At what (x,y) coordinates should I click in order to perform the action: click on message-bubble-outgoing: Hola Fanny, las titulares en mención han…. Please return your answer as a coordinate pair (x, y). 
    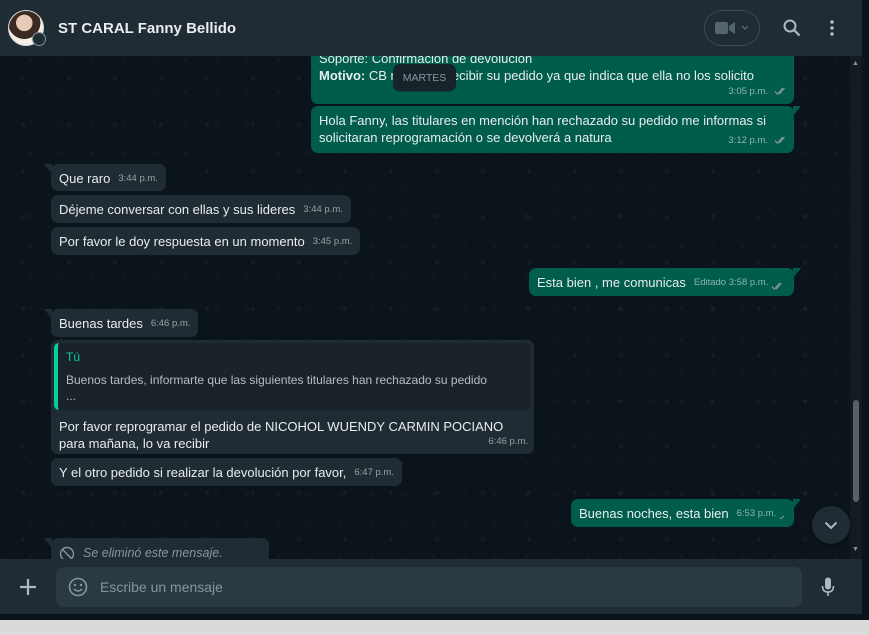
    Looking at the image, I should click on (556, 129).